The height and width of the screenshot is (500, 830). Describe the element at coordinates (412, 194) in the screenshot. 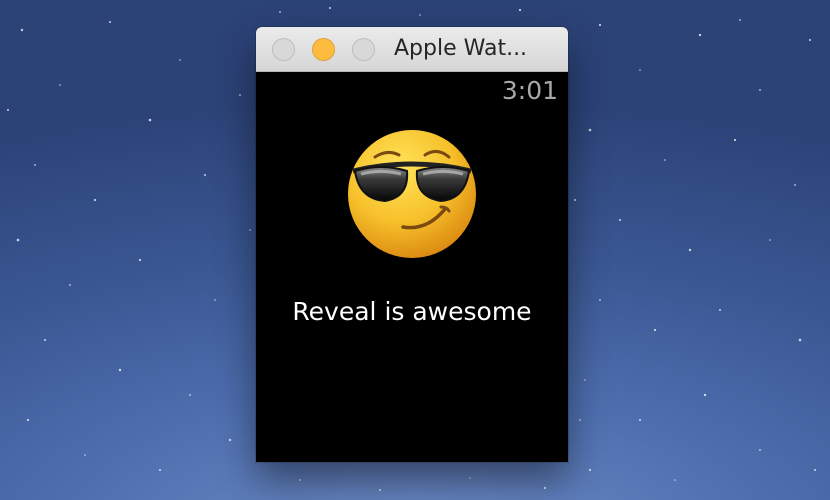

I see `cool-sunglasses-emoji-icon` at that location.